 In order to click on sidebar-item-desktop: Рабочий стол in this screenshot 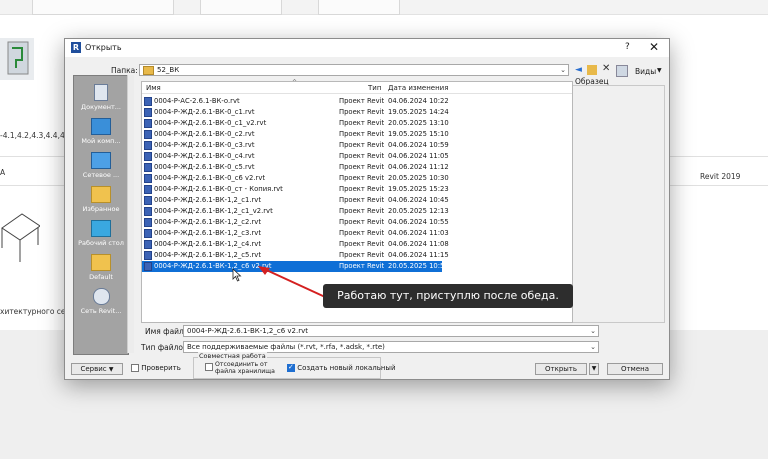, I will do `click(101, 233)`.